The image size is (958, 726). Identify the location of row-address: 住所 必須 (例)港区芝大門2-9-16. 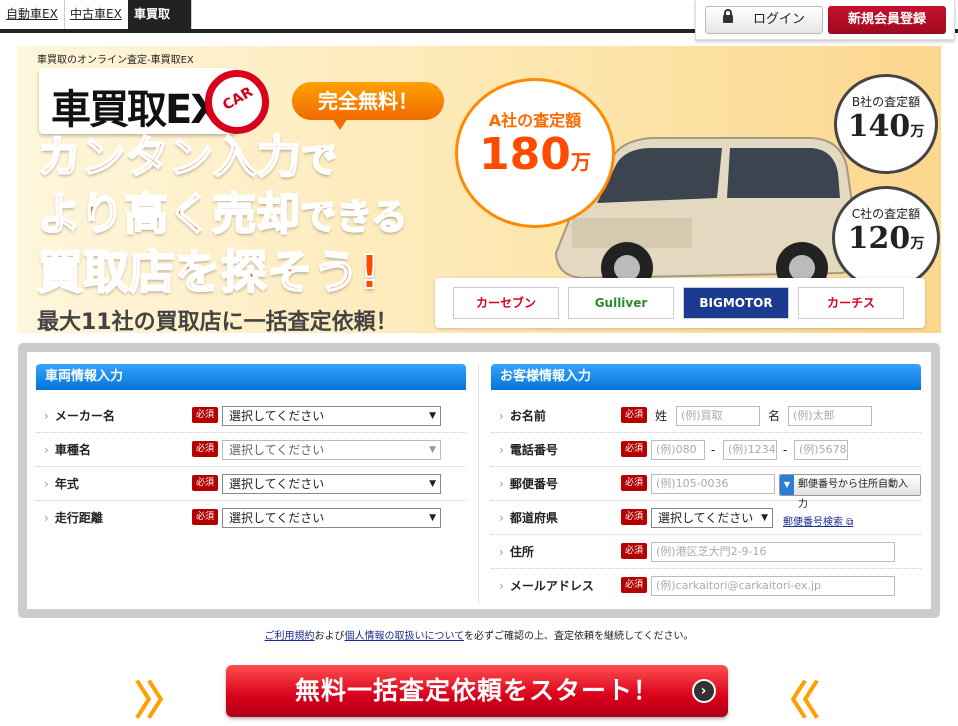
(706, 552).